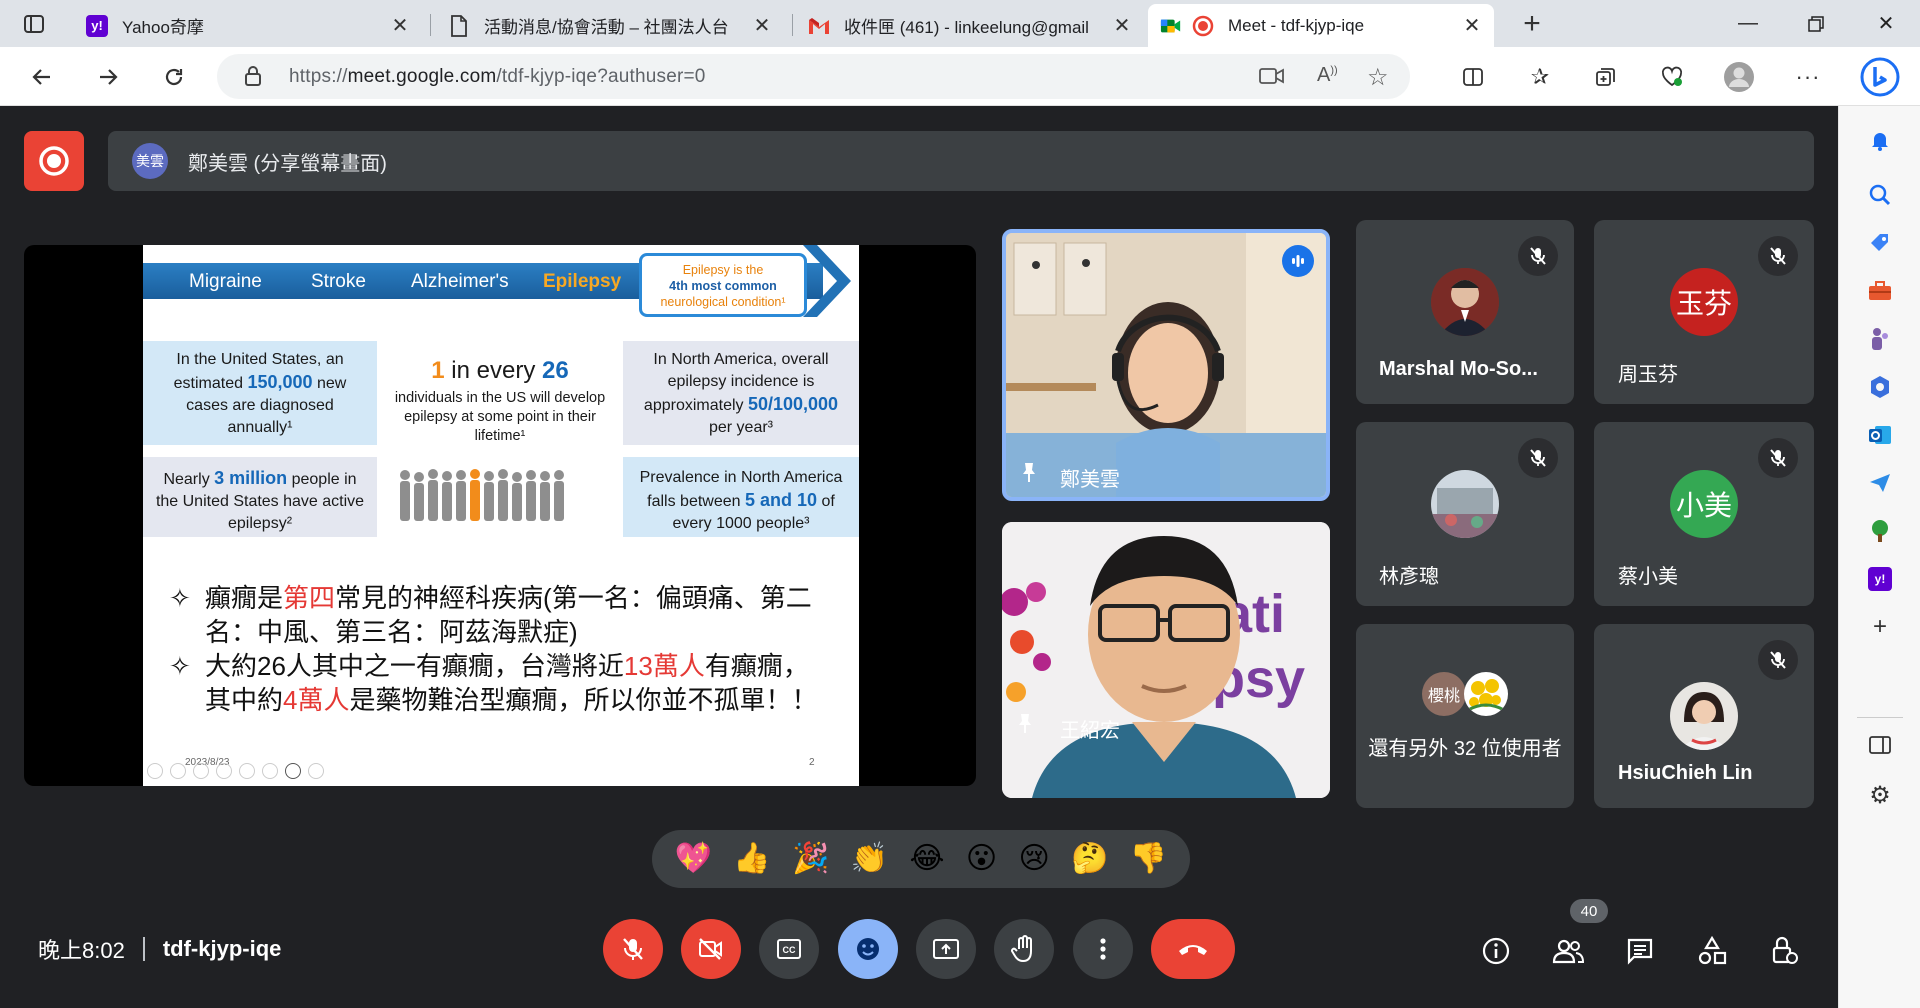  I want to click on mic-toggle-button, so click(633, 949).